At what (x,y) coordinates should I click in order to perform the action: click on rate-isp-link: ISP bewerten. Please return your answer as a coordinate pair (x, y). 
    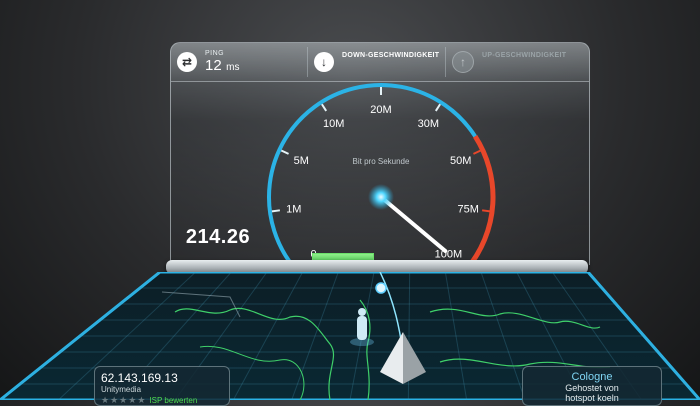
    Looking at the image, I should click on (173, 400).